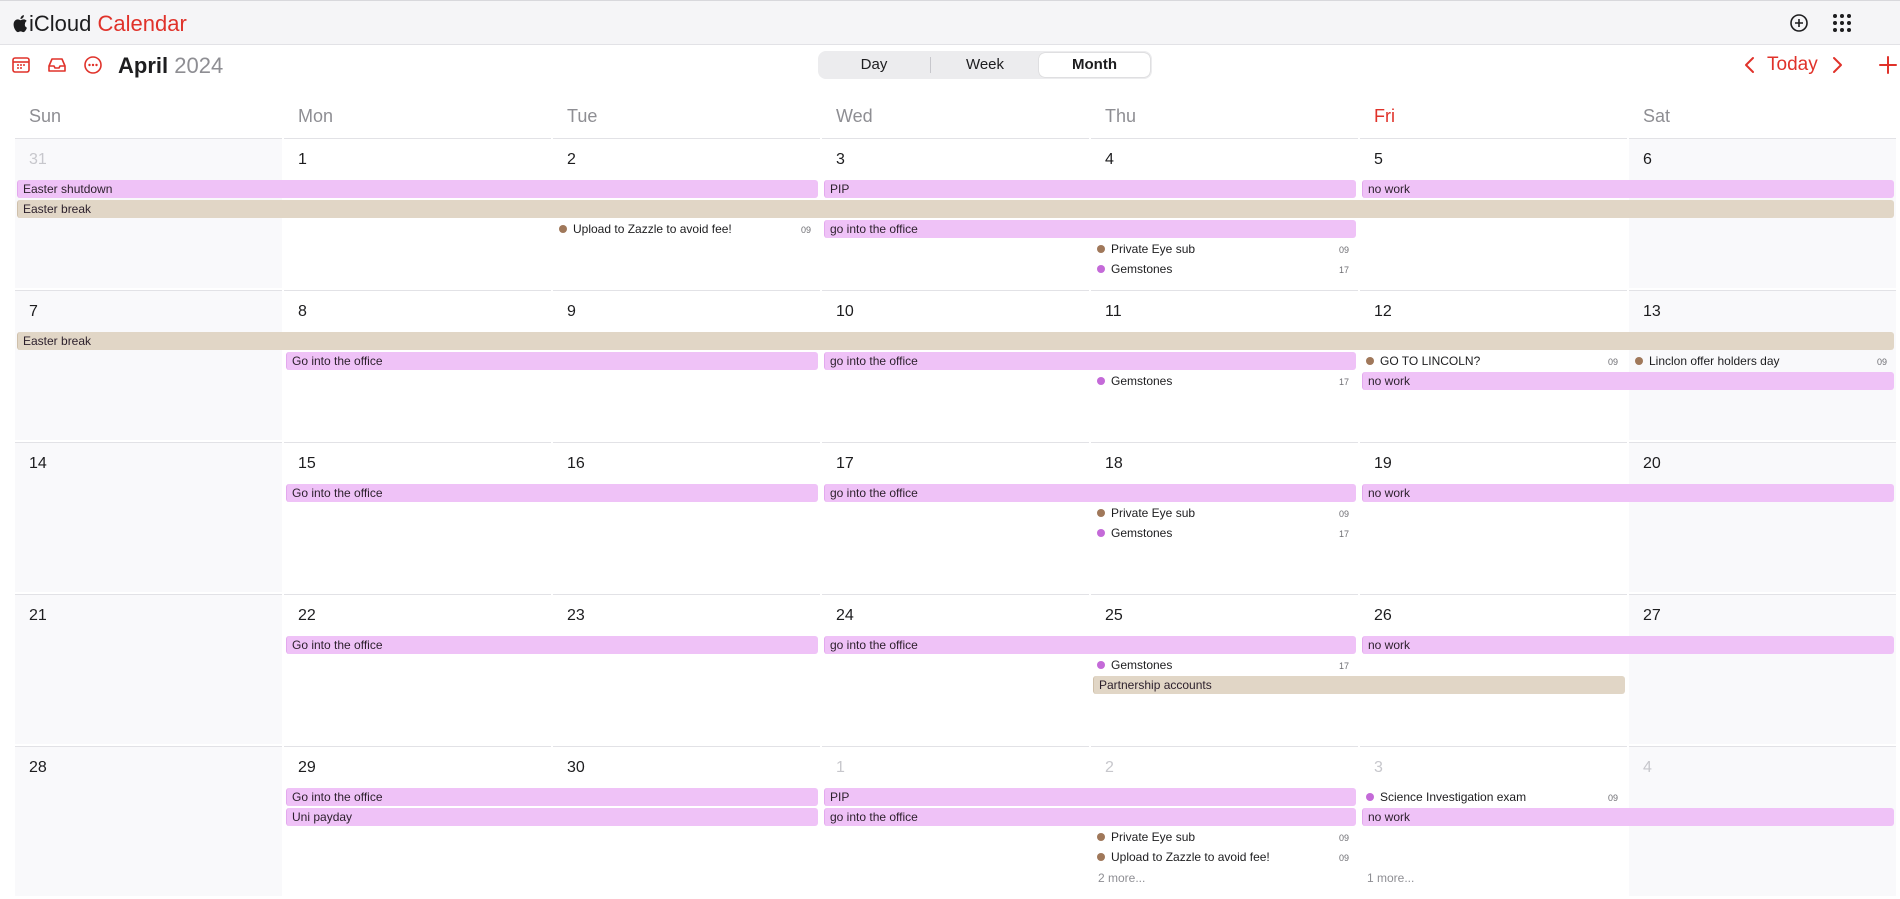 The width and height of the screenshot is (1900, 899). I want to click on day-number: 23, so click(576, 615).